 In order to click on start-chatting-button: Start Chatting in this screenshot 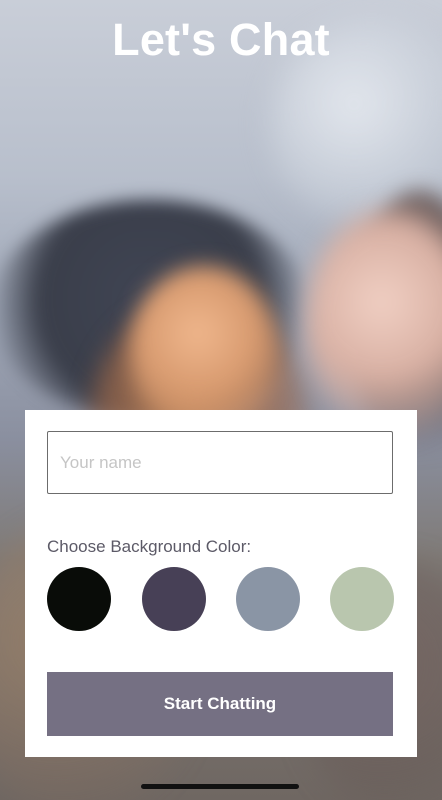, I will do `click(220, 704)`.